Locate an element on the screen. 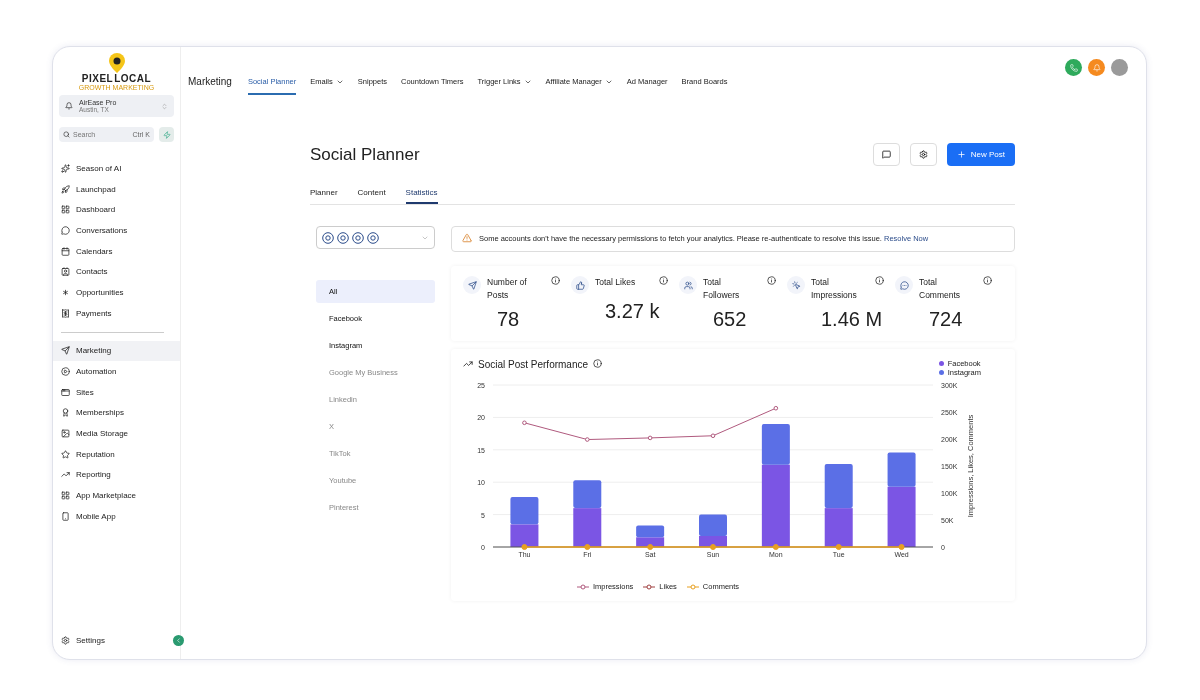 The height and width of the screenshot is (700, 1200). stat-label: Total Followers is located at coordinates (722, 289).